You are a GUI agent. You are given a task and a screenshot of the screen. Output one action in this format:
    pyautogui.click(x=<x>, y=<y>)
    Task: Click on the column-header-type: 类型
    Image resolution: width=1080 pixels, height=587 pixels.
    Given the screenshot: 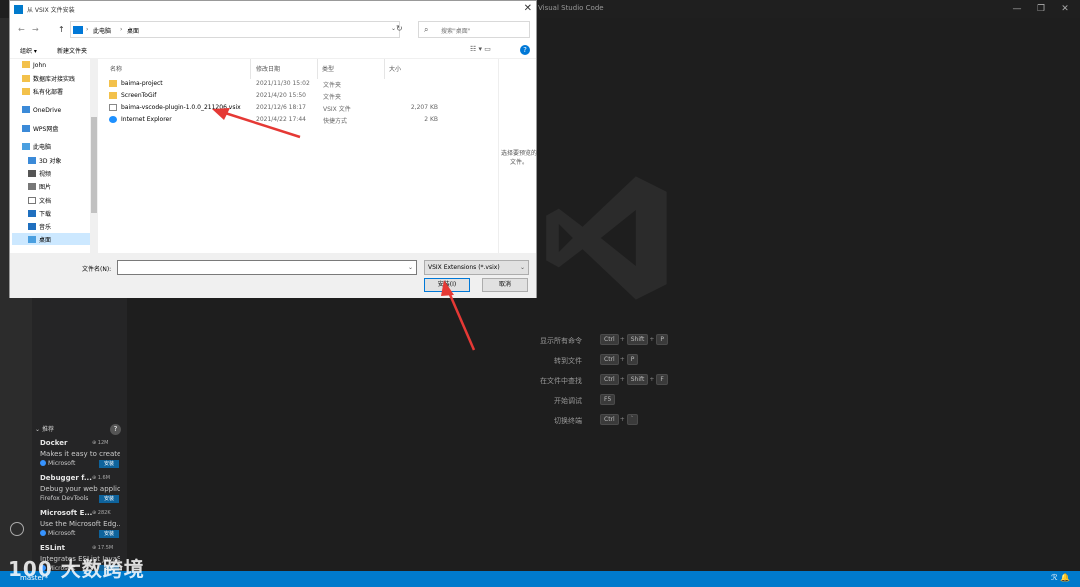 What is the action you would take?
    pyautogui.click(x=328, y=68)
    